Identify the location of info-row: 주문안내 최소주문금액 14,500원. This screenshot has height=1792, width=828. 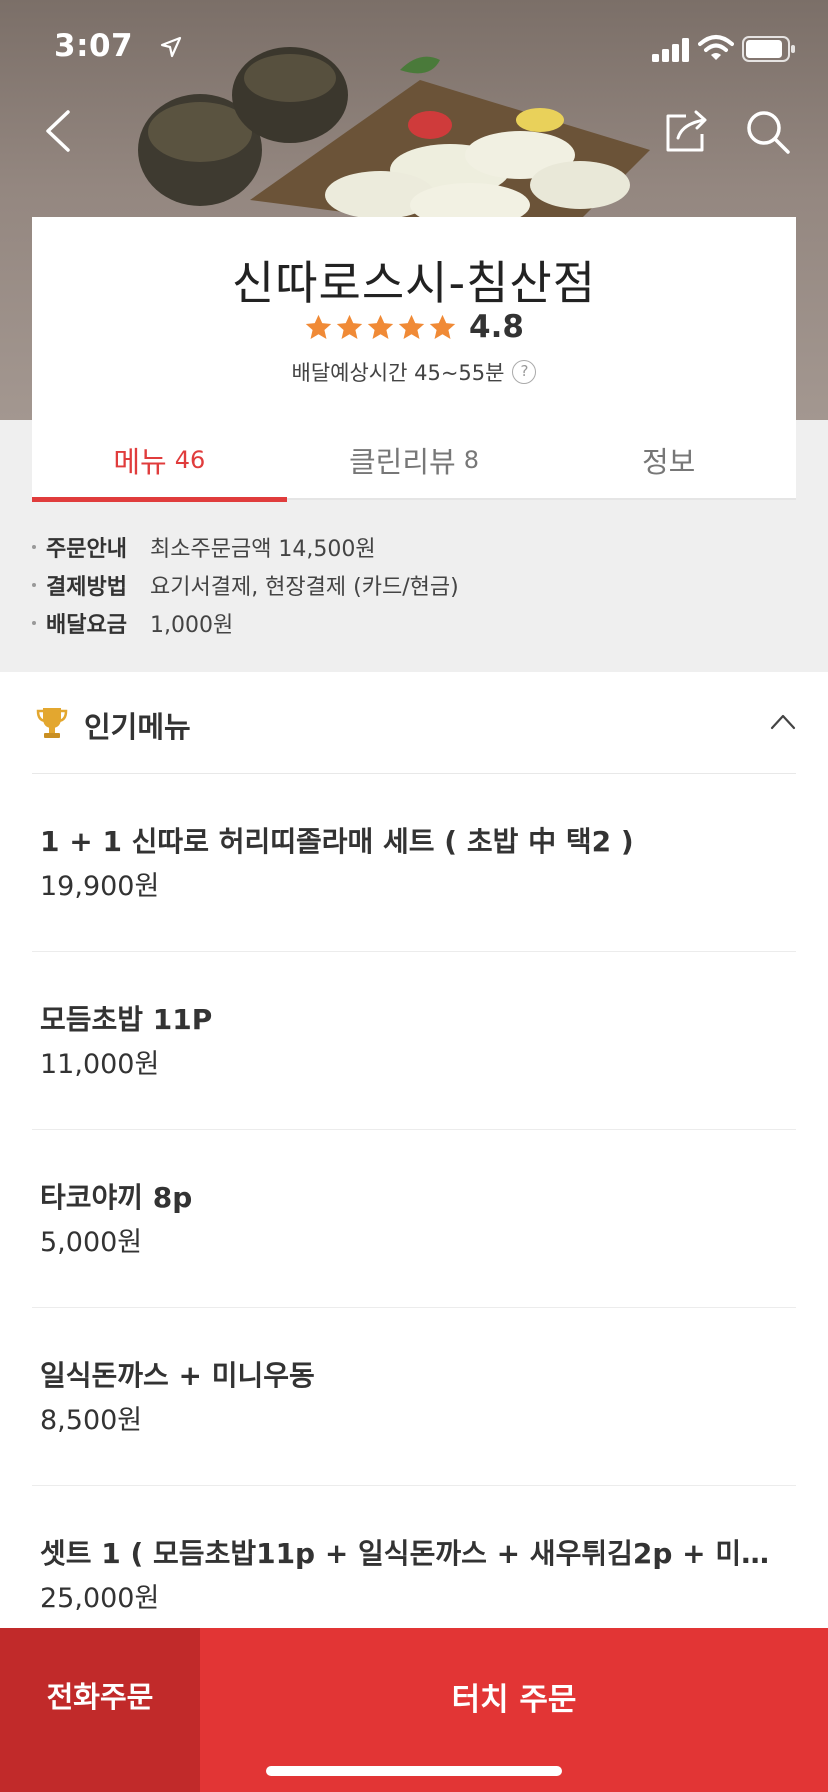
(414, 547).